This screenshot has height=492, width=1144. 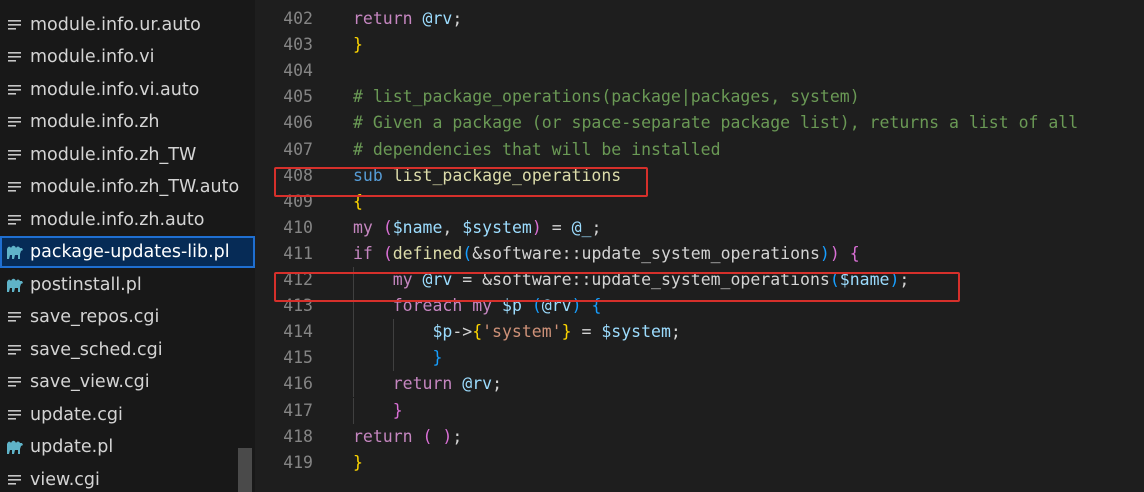 What do you see at coordinates (127, 155) in the screenshot?
I see `file-item: module.info.zh_TW` at bounding box center [127, 155].